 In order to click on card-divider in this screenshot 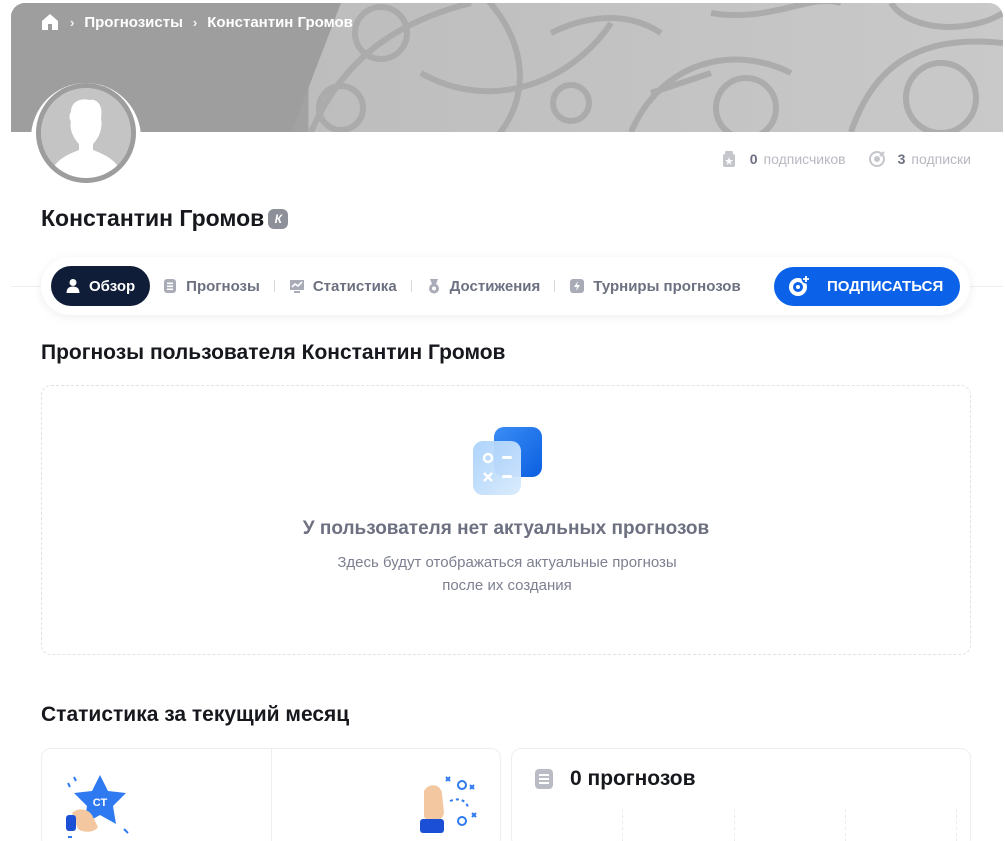, I will do `click(271, 795)`.